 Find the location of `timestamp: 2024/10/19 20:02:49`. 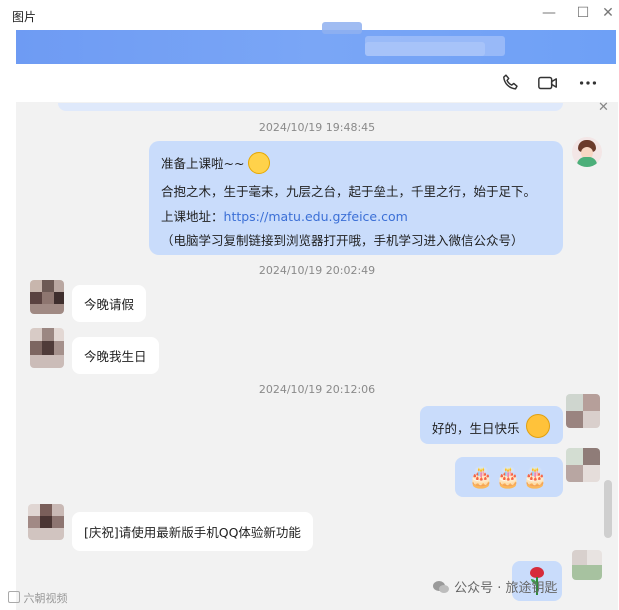

timestamp: 2024/10/19 20:02:49 is located at coordinates (317, 270).